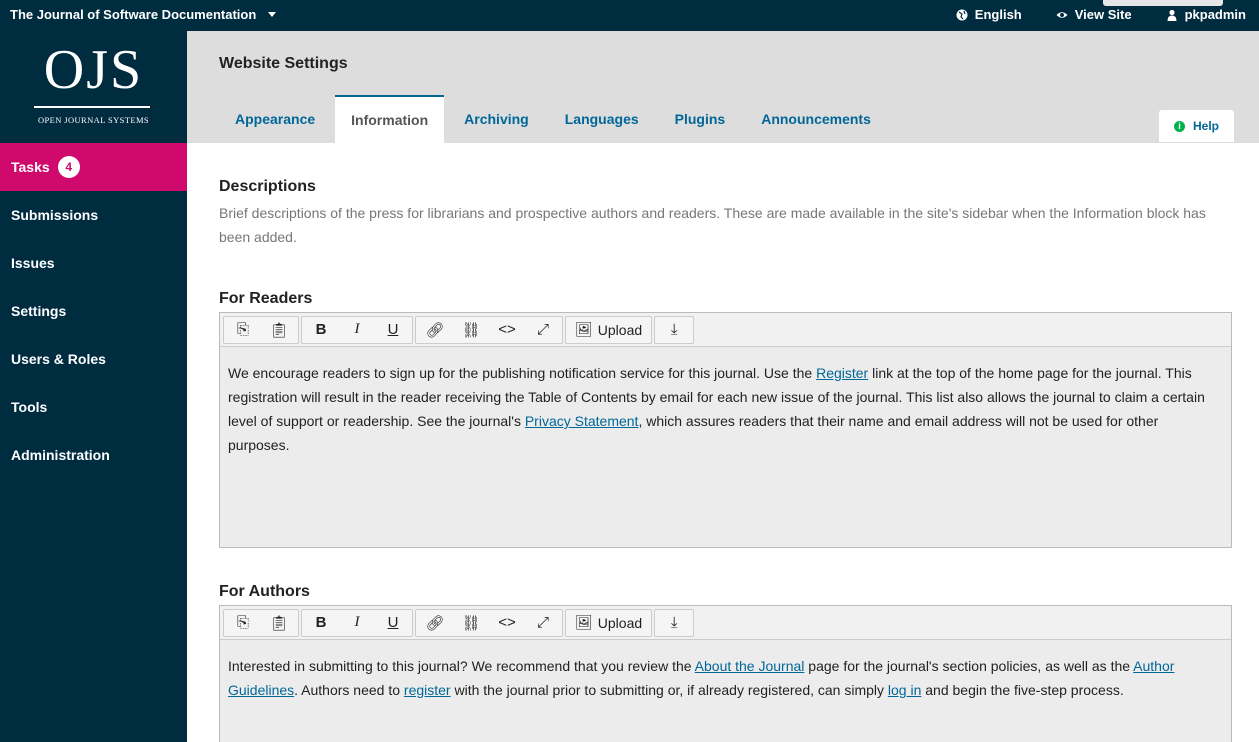 The image size is (1259, 742). Describe the element at coordinates (29, 407) in the screenshot. I see `sidebar-item-label: Tools` at that location.